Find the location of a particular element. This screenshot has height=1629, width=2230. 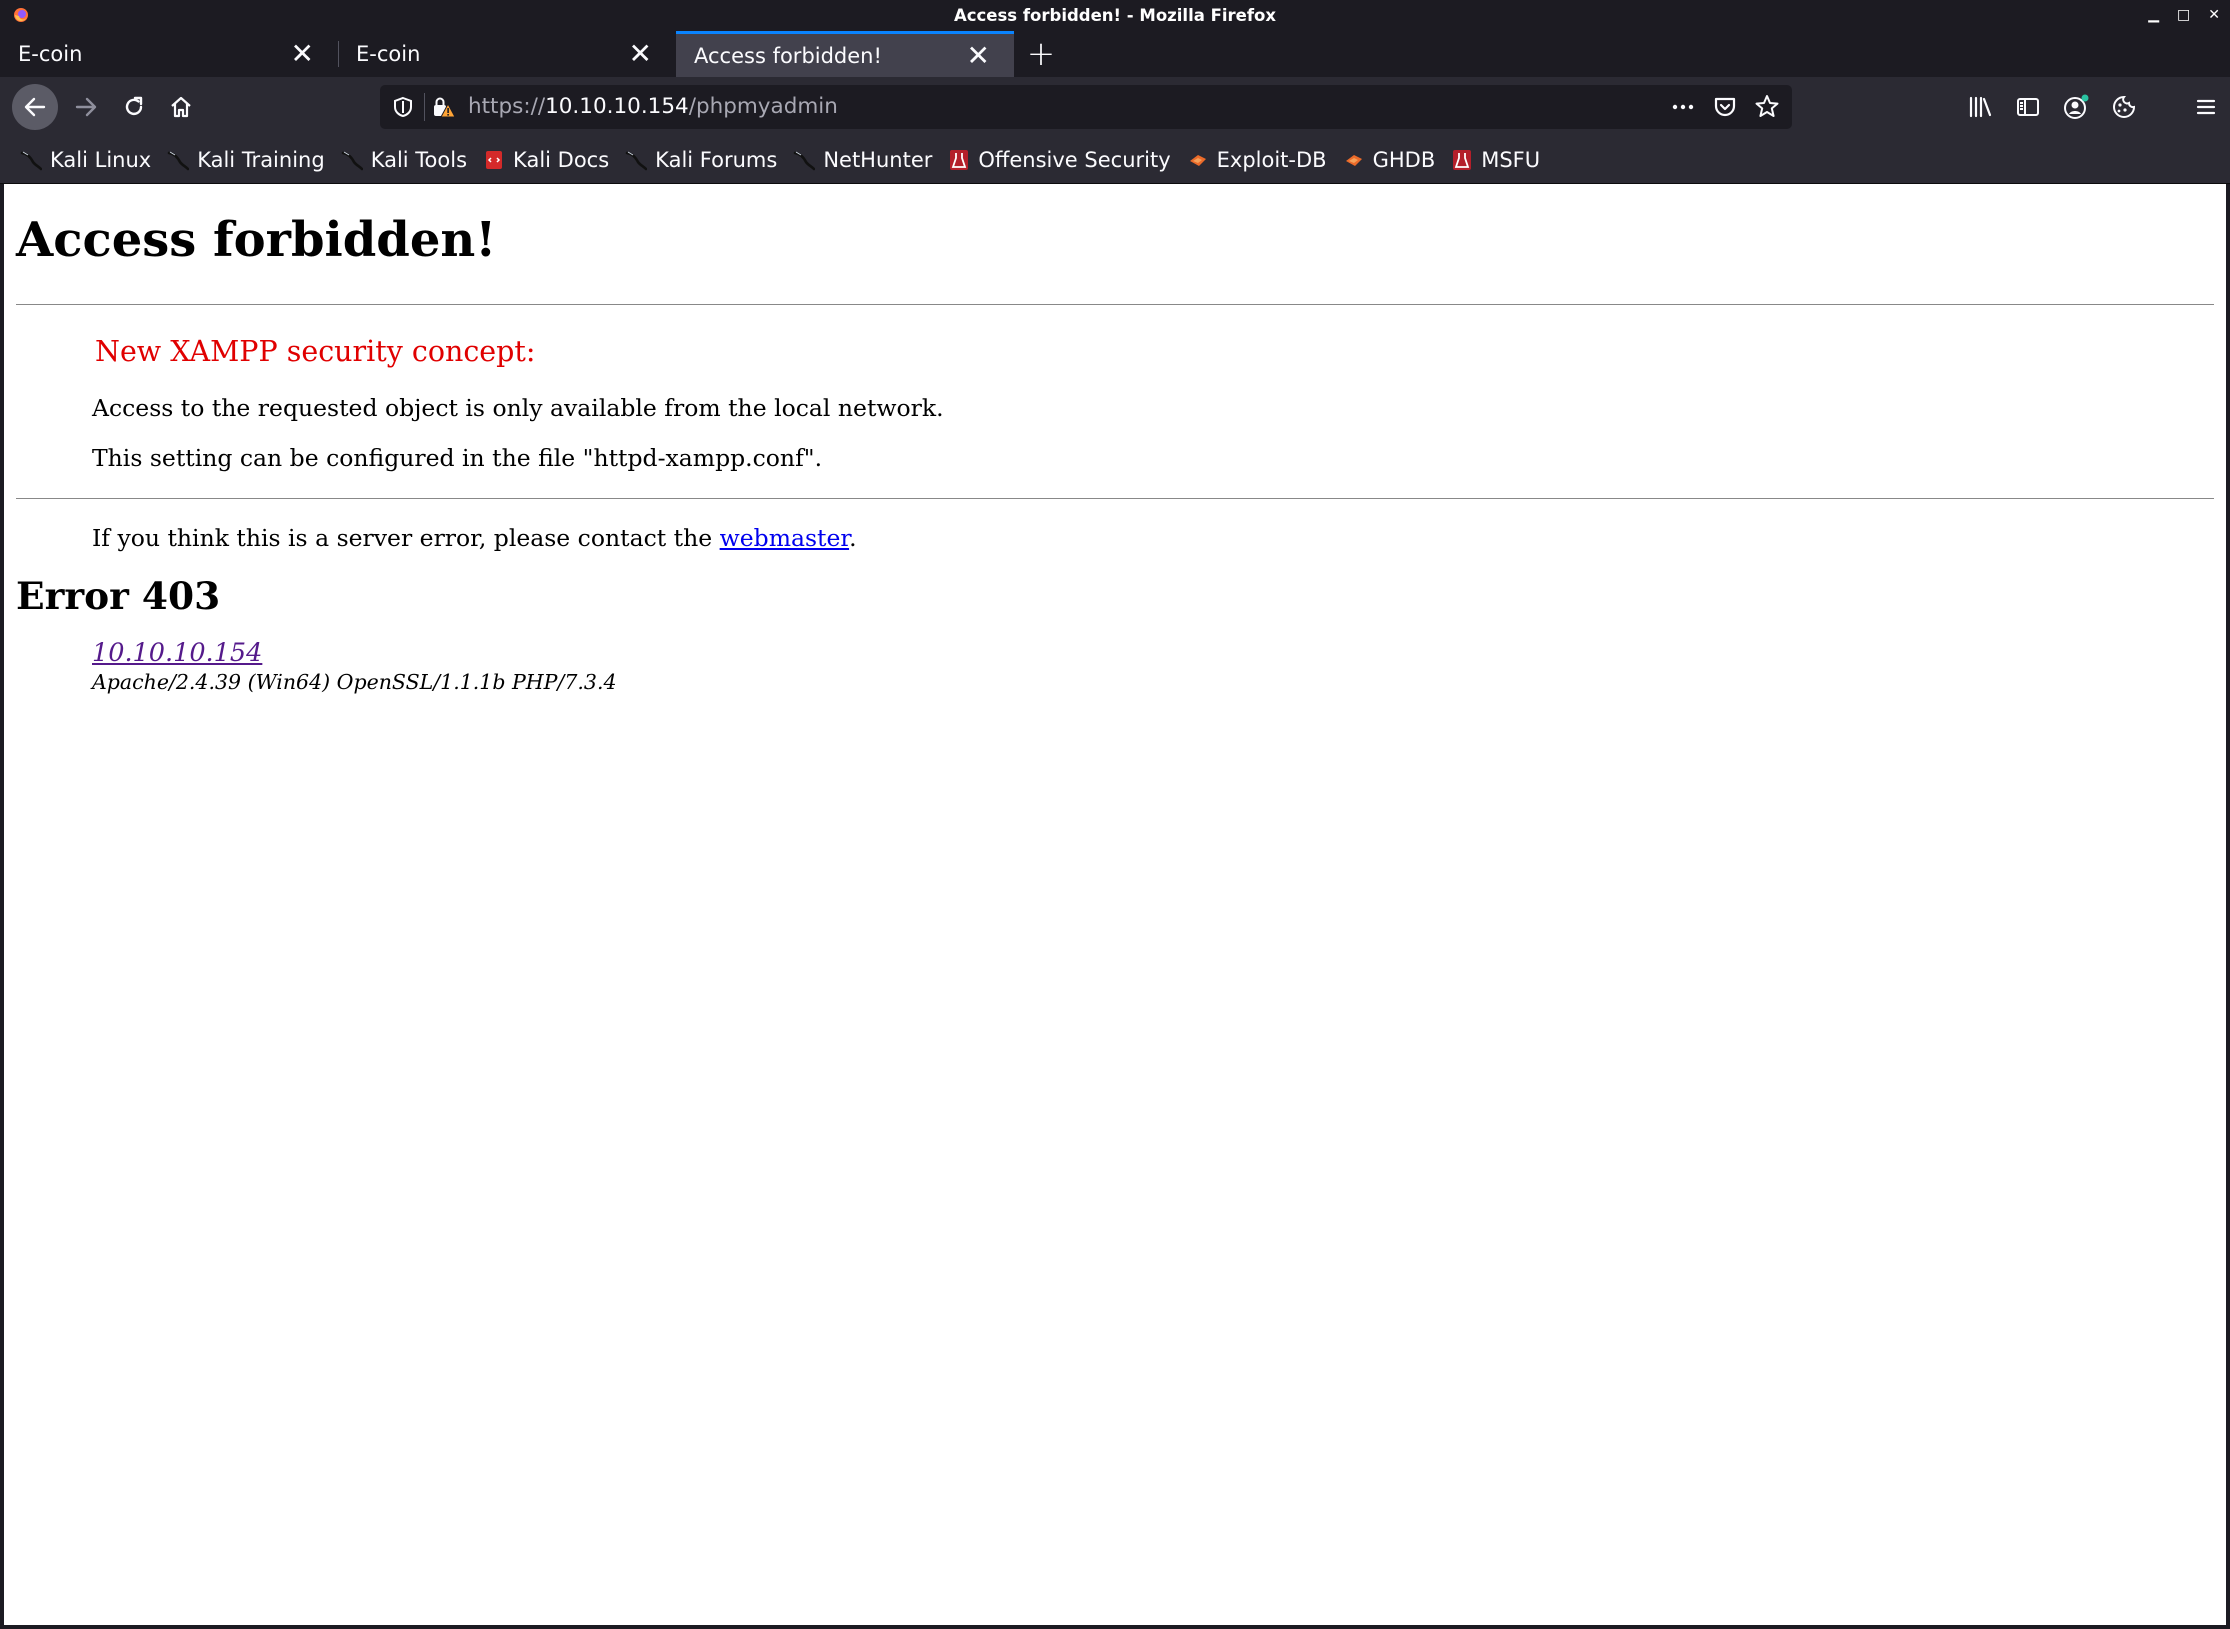

bookmark-kali-training: Kali Training is located at coordinates (246, 160).